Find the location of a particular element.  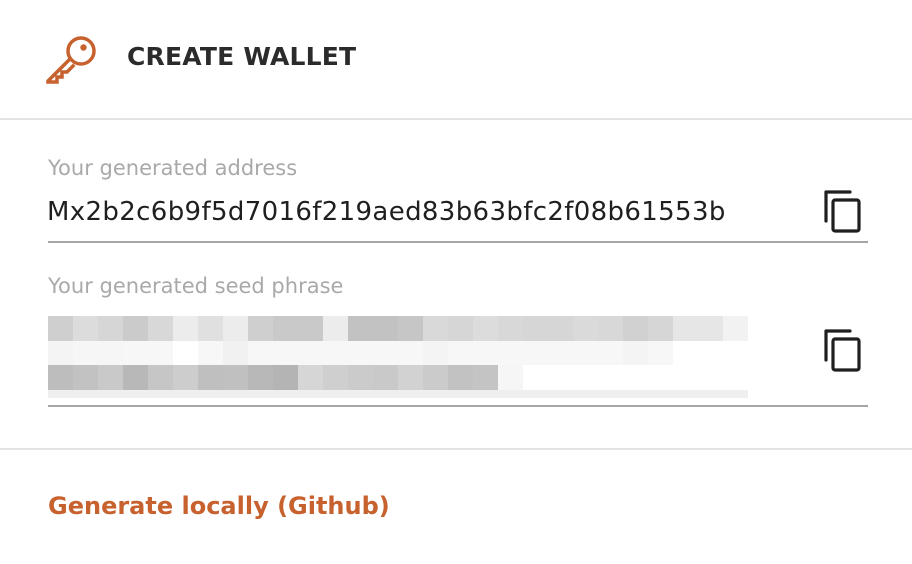

key-icon is located at coordinates (71, 60).